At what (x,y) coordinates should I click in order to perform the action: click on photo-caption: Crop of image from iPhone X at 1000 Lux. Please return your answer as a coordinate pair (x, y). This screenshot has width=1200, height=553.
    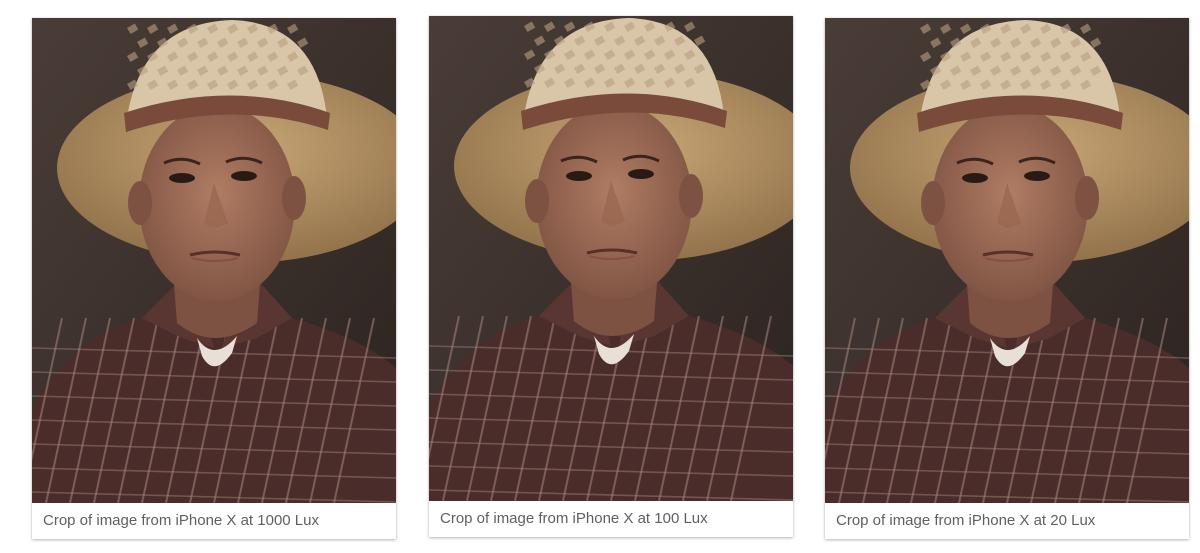
    Looking at the image, I should click on (181, 520).